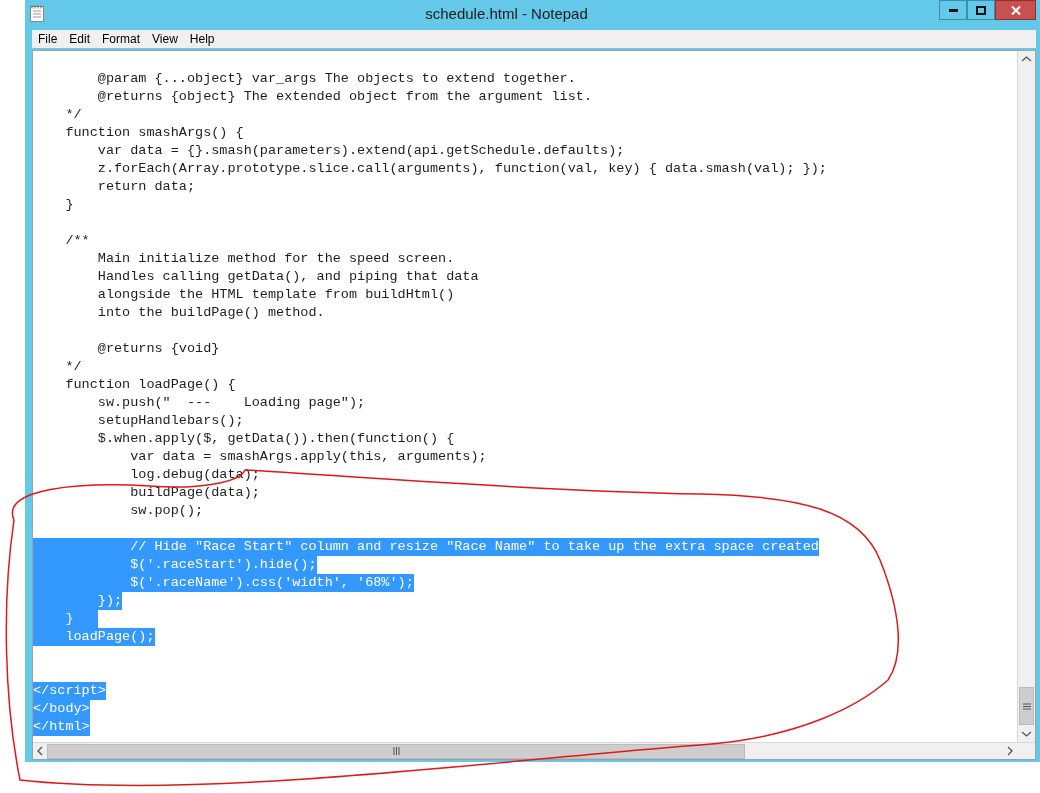 Image resolution: width=1040 pixels, height=793 pixels. What do you see at coordinates (37, 13) in the screenshot?
I see `notepad-icon` at bounding box center [37, 13].